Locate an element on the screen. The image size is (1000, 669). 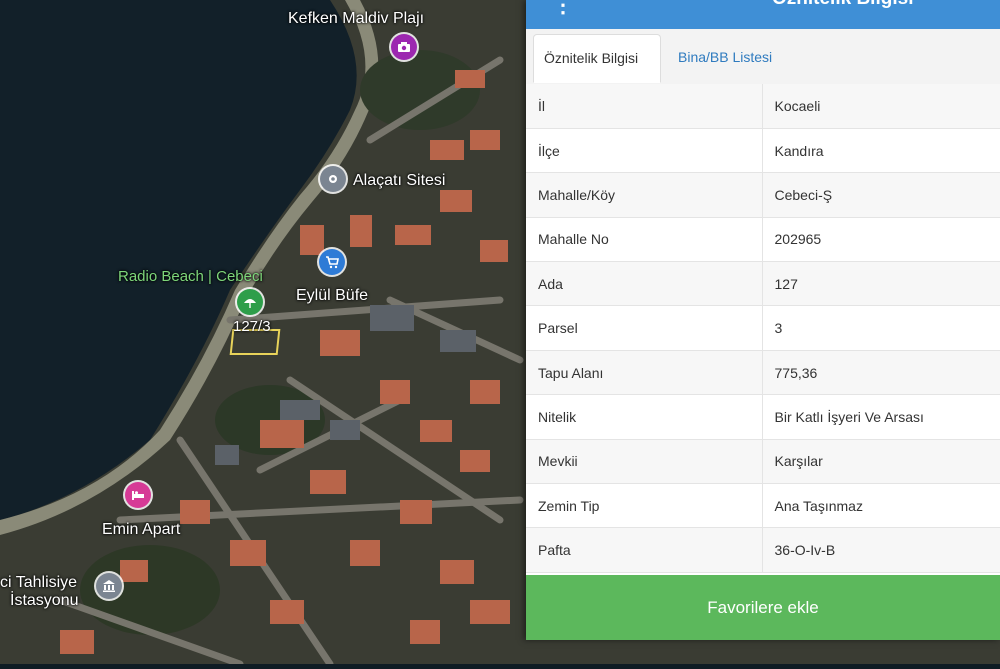
attribute-value: Karşılar is located at coordinates (881, 462).